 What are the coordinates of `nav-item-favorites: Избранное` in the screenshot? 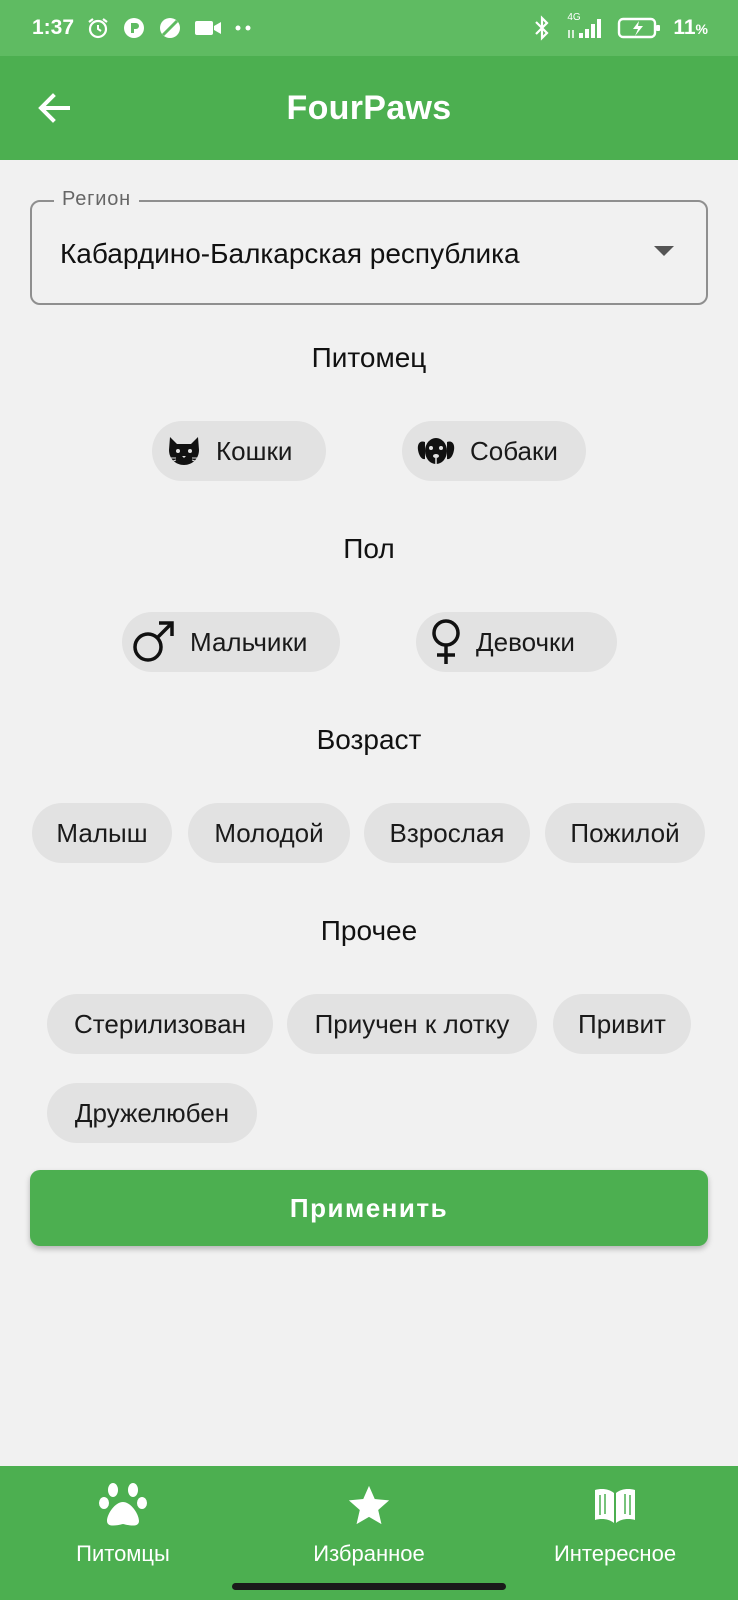 It's located at (369, 1533).